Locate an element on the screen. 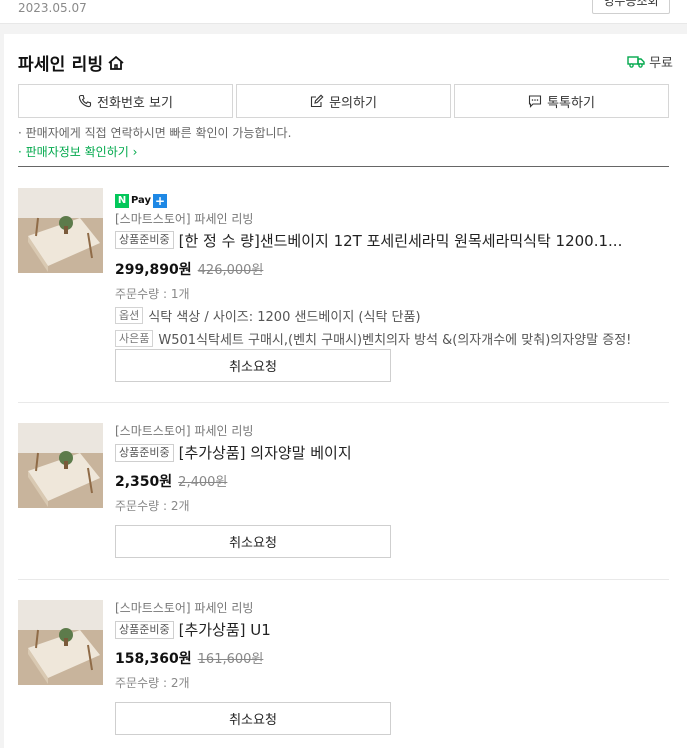  product-title: [추가상품] U1 is located at coordinates (225, 629).